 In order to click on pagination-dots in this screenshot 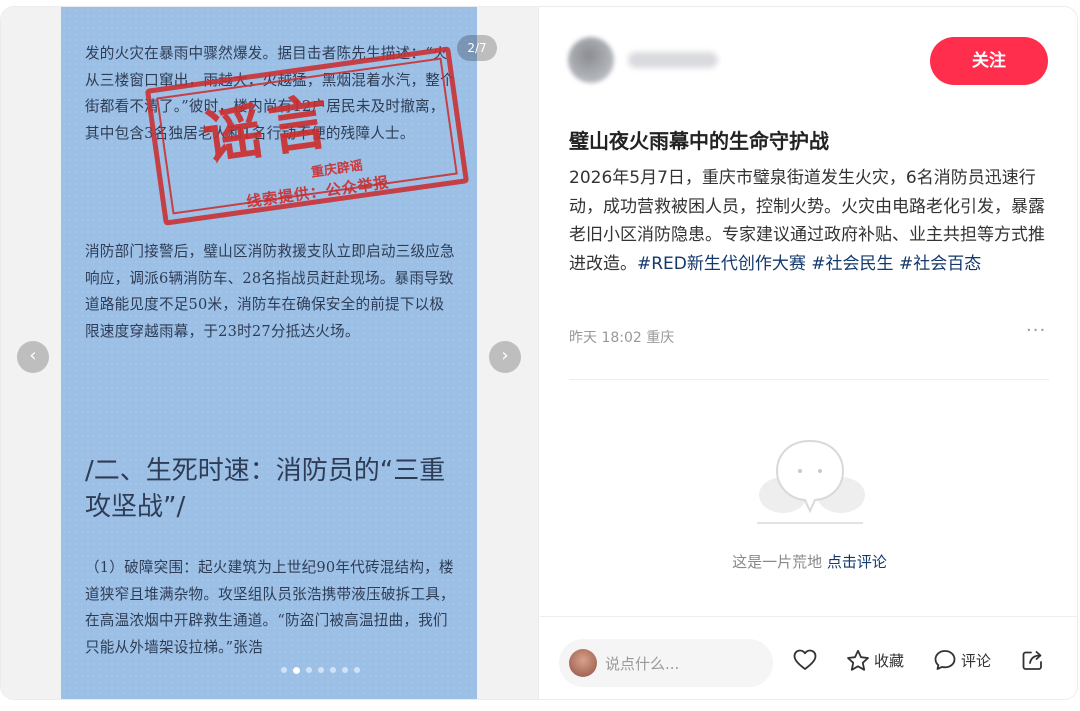, I will do `click(320, 670)`.